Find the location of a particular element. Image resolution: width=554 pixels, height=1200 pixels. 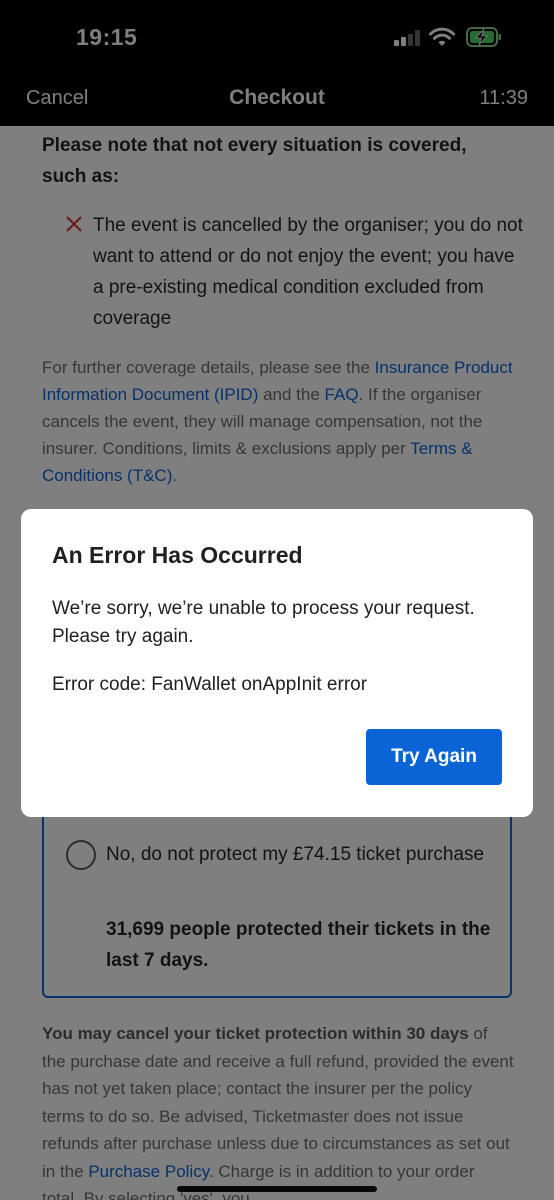

error-code-text: Error code: FanWallet onAppInit error is located at coordinates (210, 684).